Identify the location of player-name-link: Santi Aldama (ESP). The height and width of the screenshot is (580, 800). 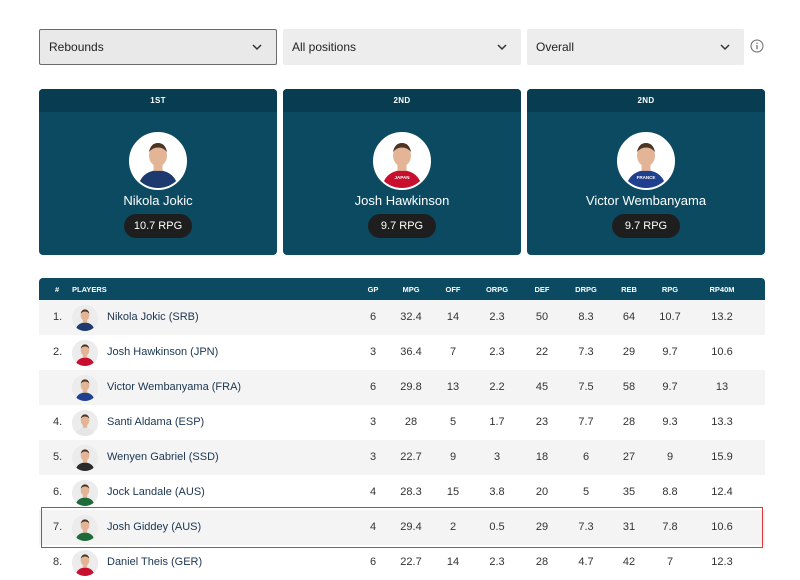
(155, 422).